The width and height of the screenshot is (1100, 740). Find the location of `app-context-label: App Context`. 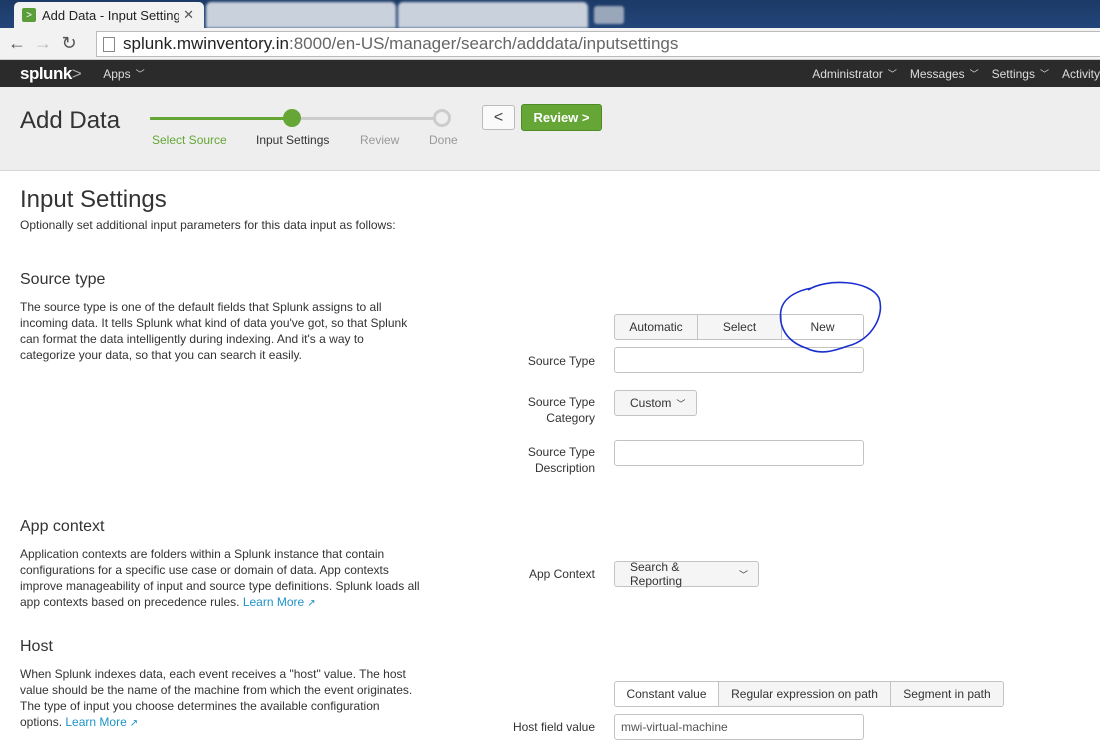

app-context-label: App Context is located at coordinates (561, 574).